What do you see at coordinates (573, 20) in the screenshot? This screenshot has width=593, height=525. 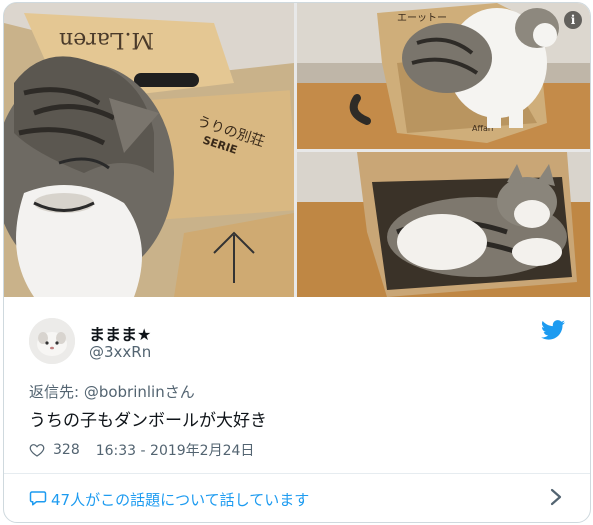 I see `info-icon: i` at bounding box center [573, 20].